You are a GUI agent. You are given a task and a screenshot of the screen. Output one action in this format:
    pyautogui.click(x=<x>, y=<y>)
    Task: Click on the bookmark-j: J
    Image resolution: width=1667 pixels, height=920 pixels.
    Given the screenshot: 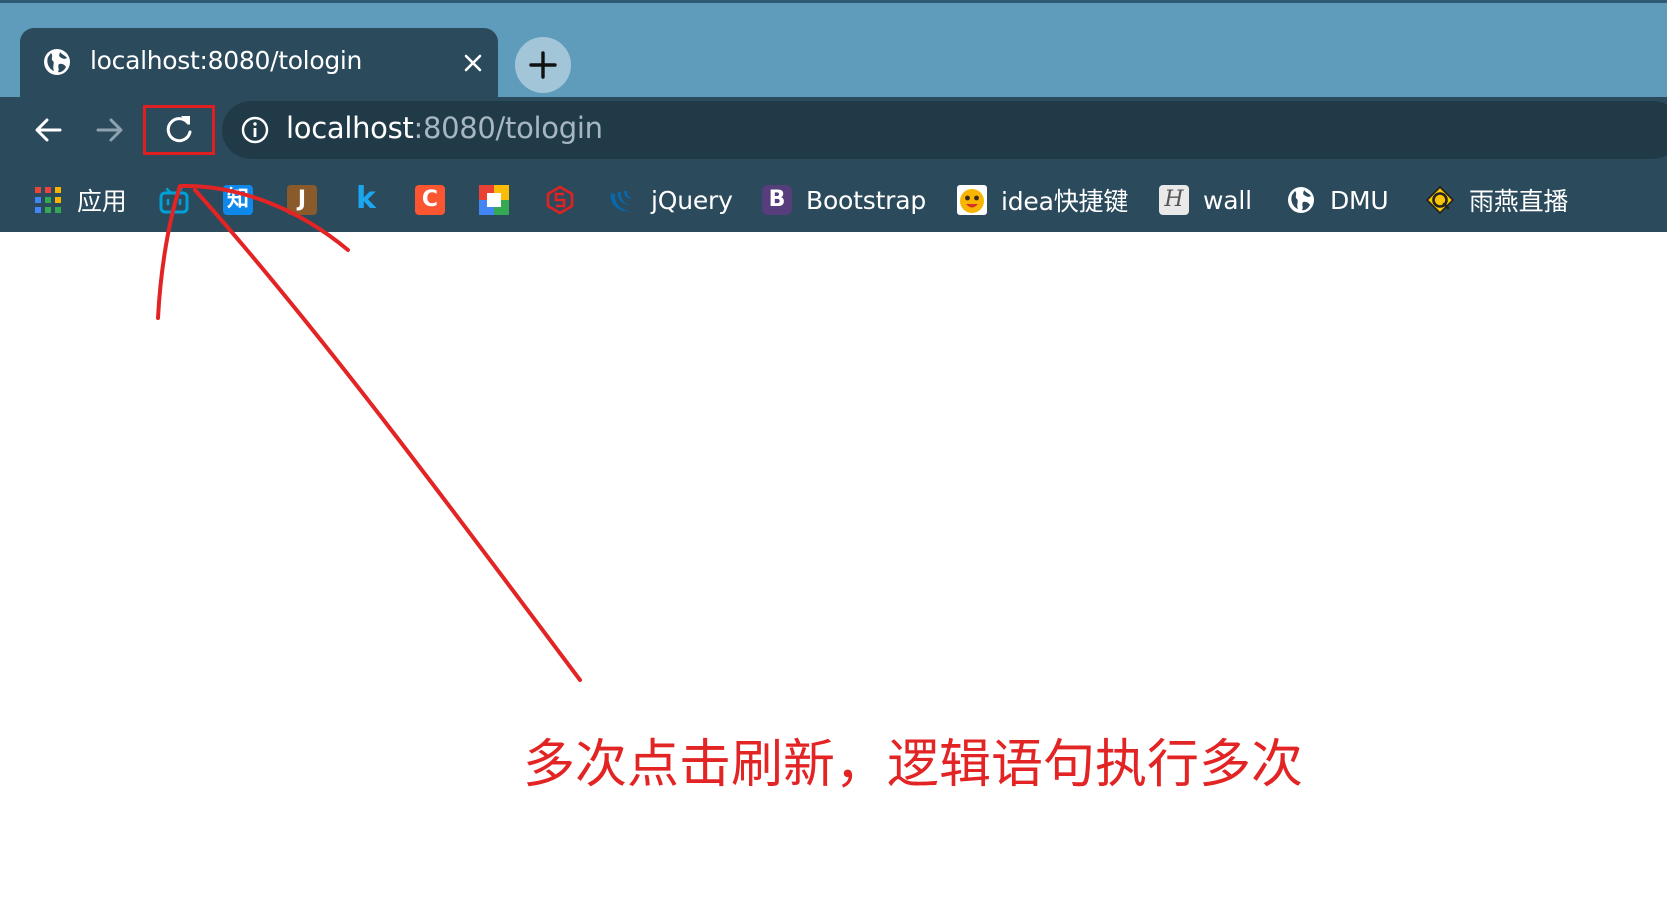 What is the action you would take?
    pyautogui.click(x=302, y=200)
    